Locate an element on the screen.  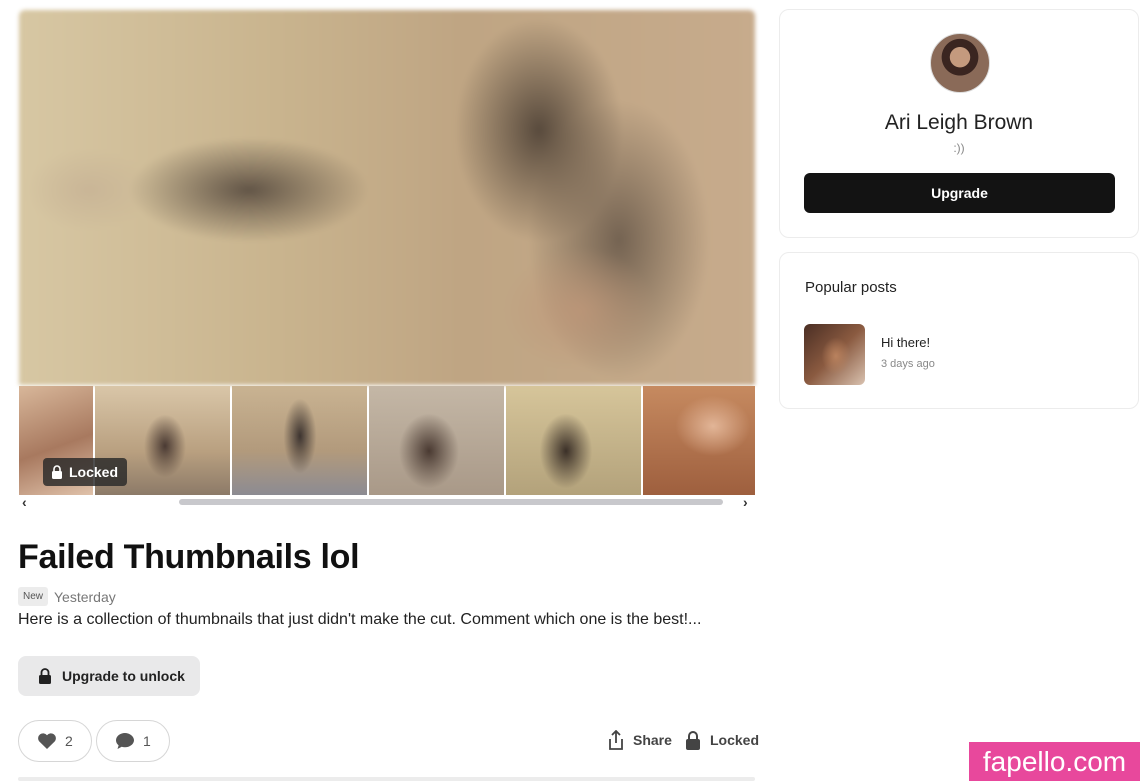
popular-post-thumbnail is located at coordinates (834, 354).